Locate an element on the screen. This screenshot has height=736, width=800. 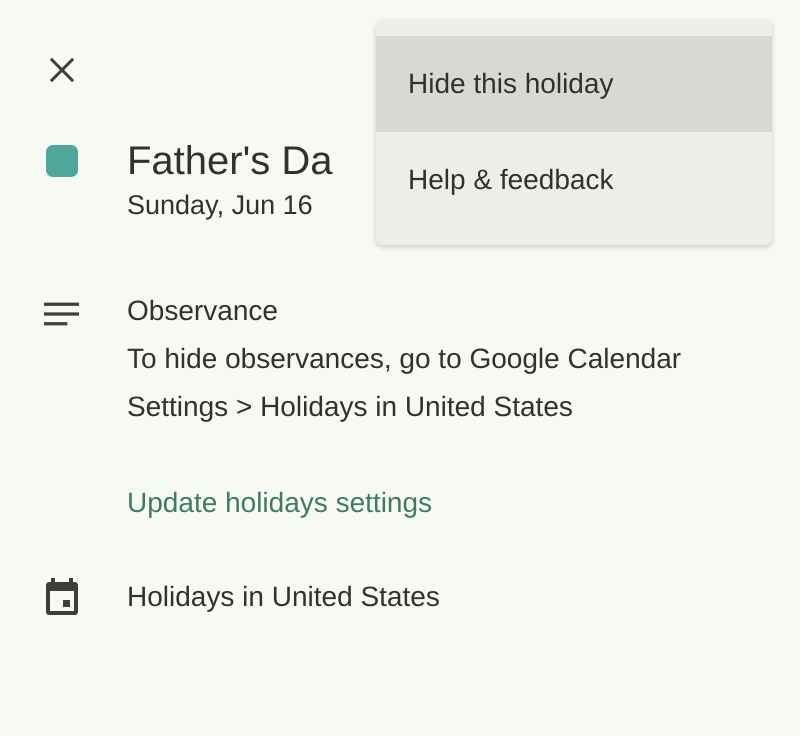
event-title: Father's Da is located at coordinates (229, 161).